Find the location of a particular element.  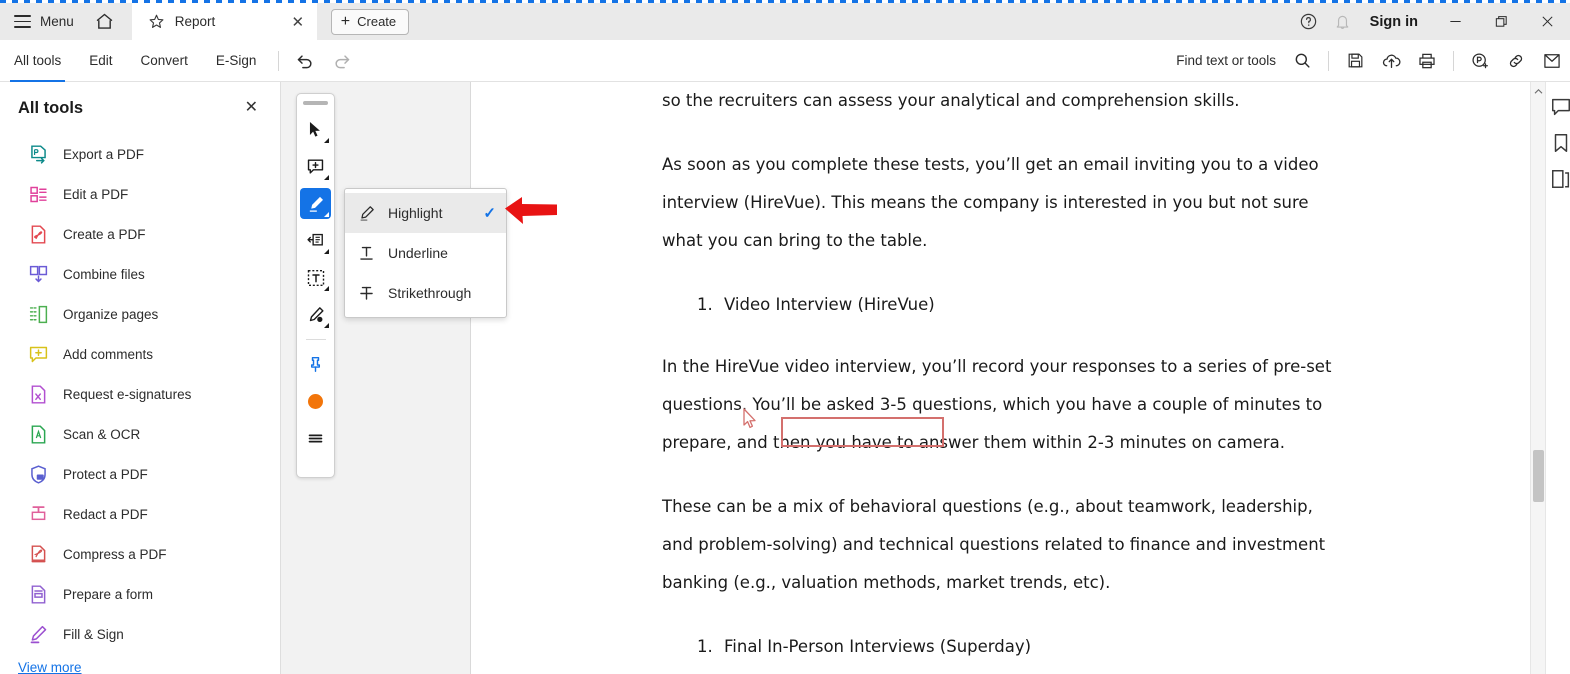

text-cursor-icon is located at coordinates (750, 421).